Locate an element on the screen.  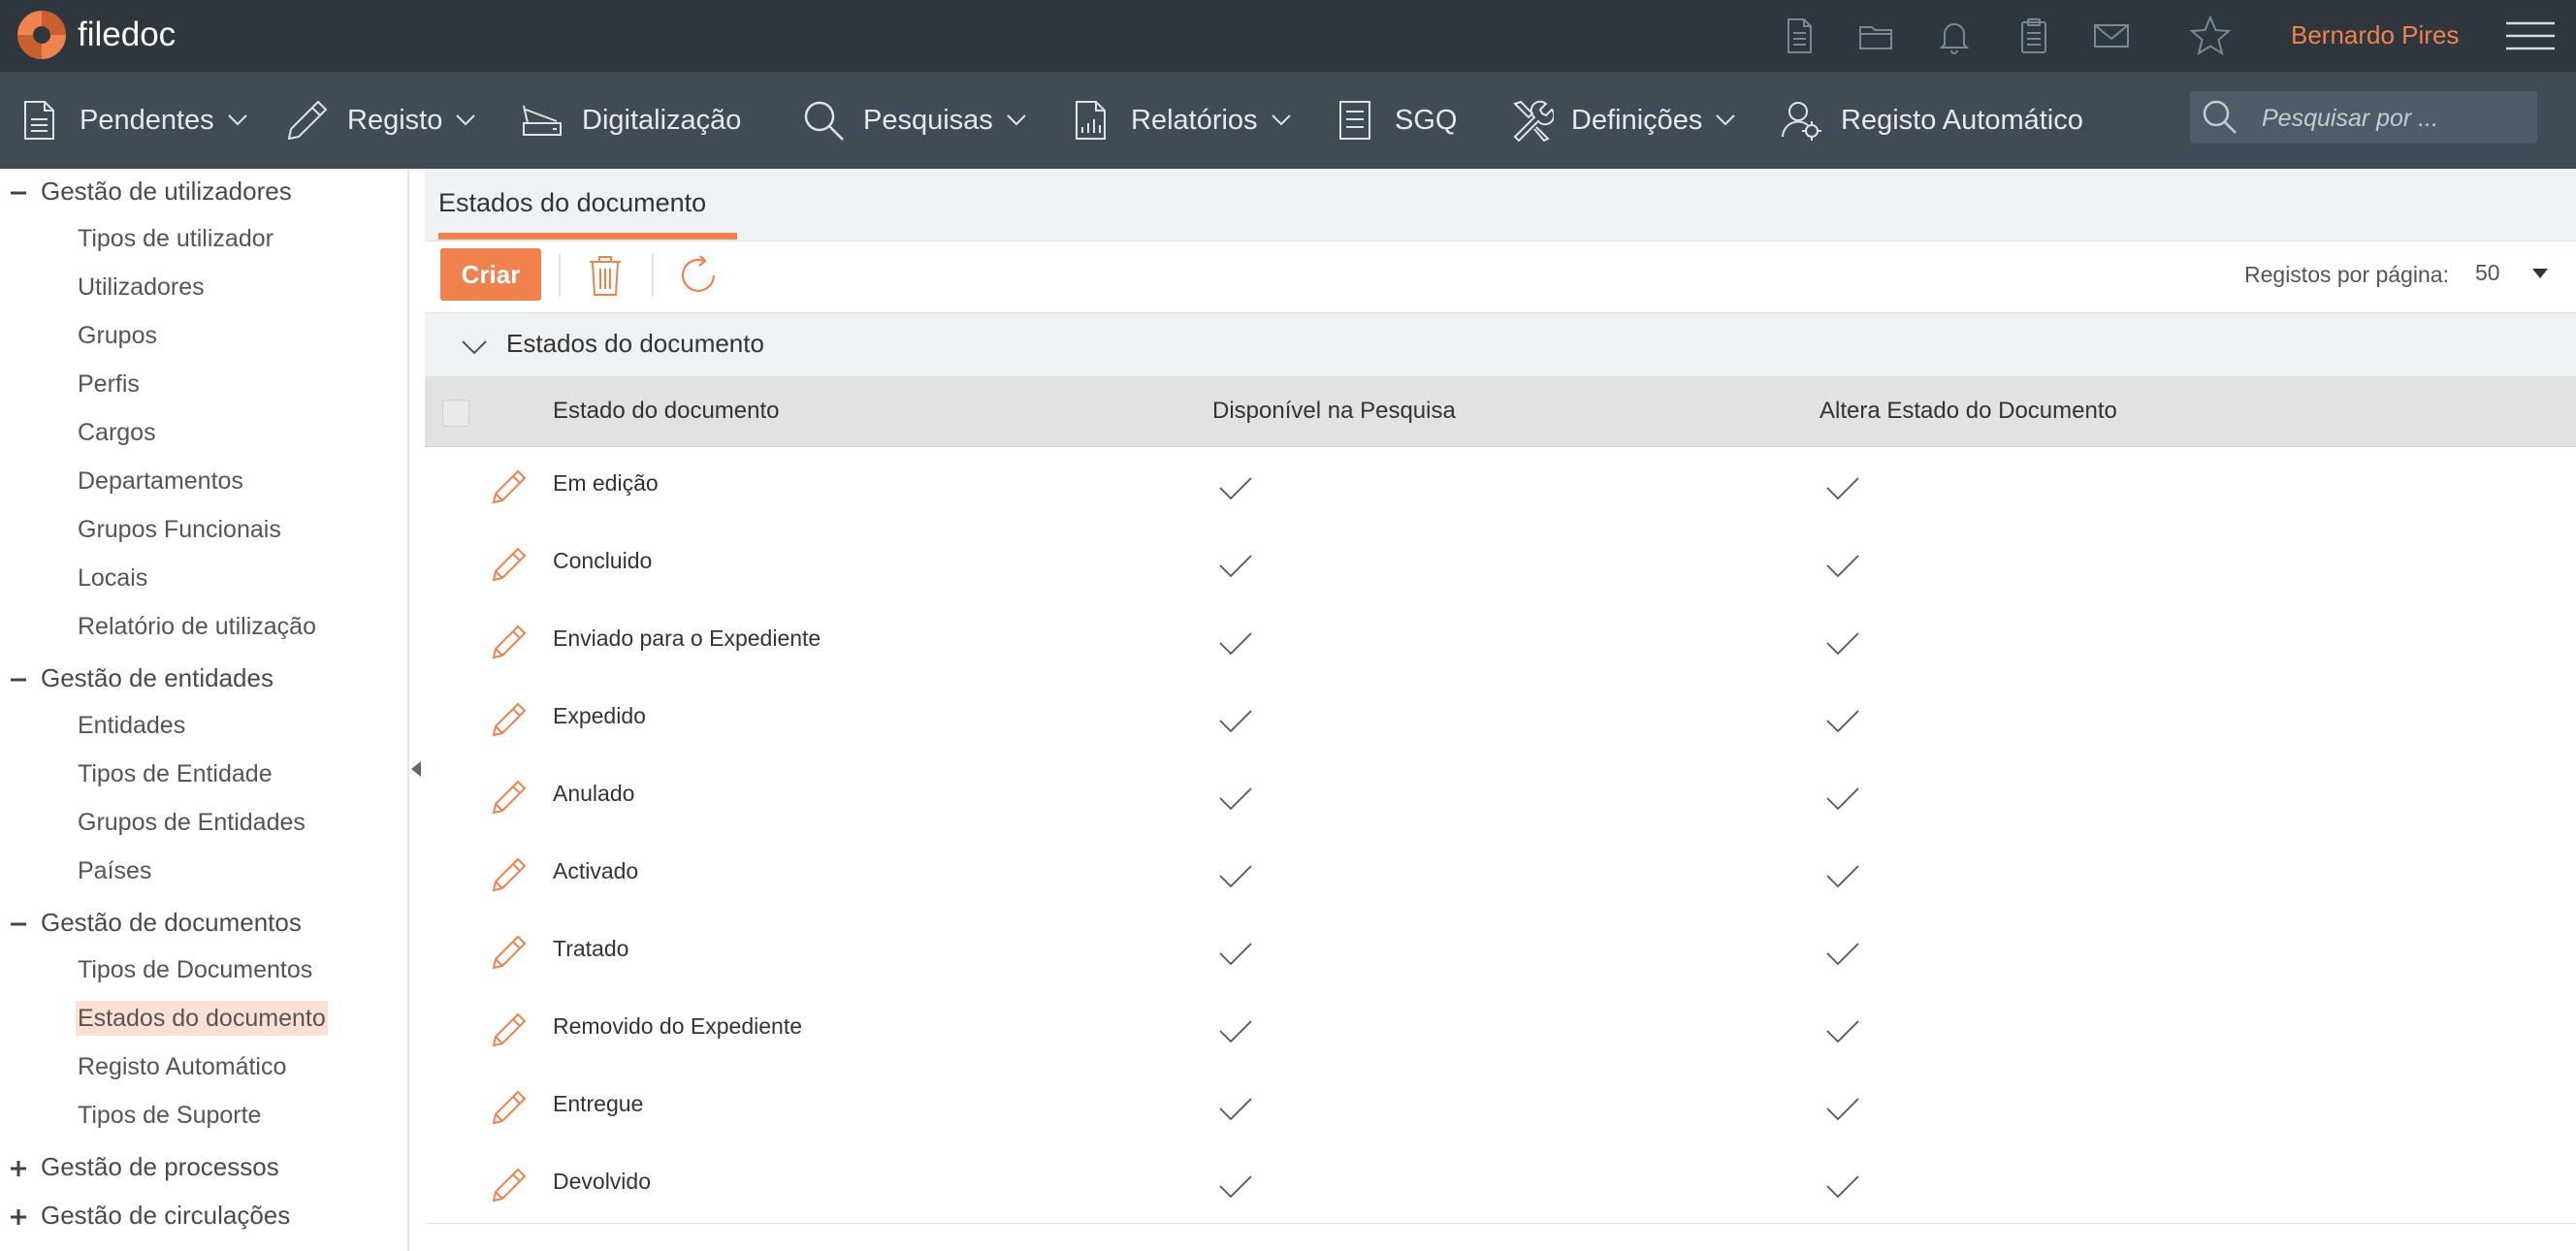
table-row: Anulado is located at coordinates (1500, 796).